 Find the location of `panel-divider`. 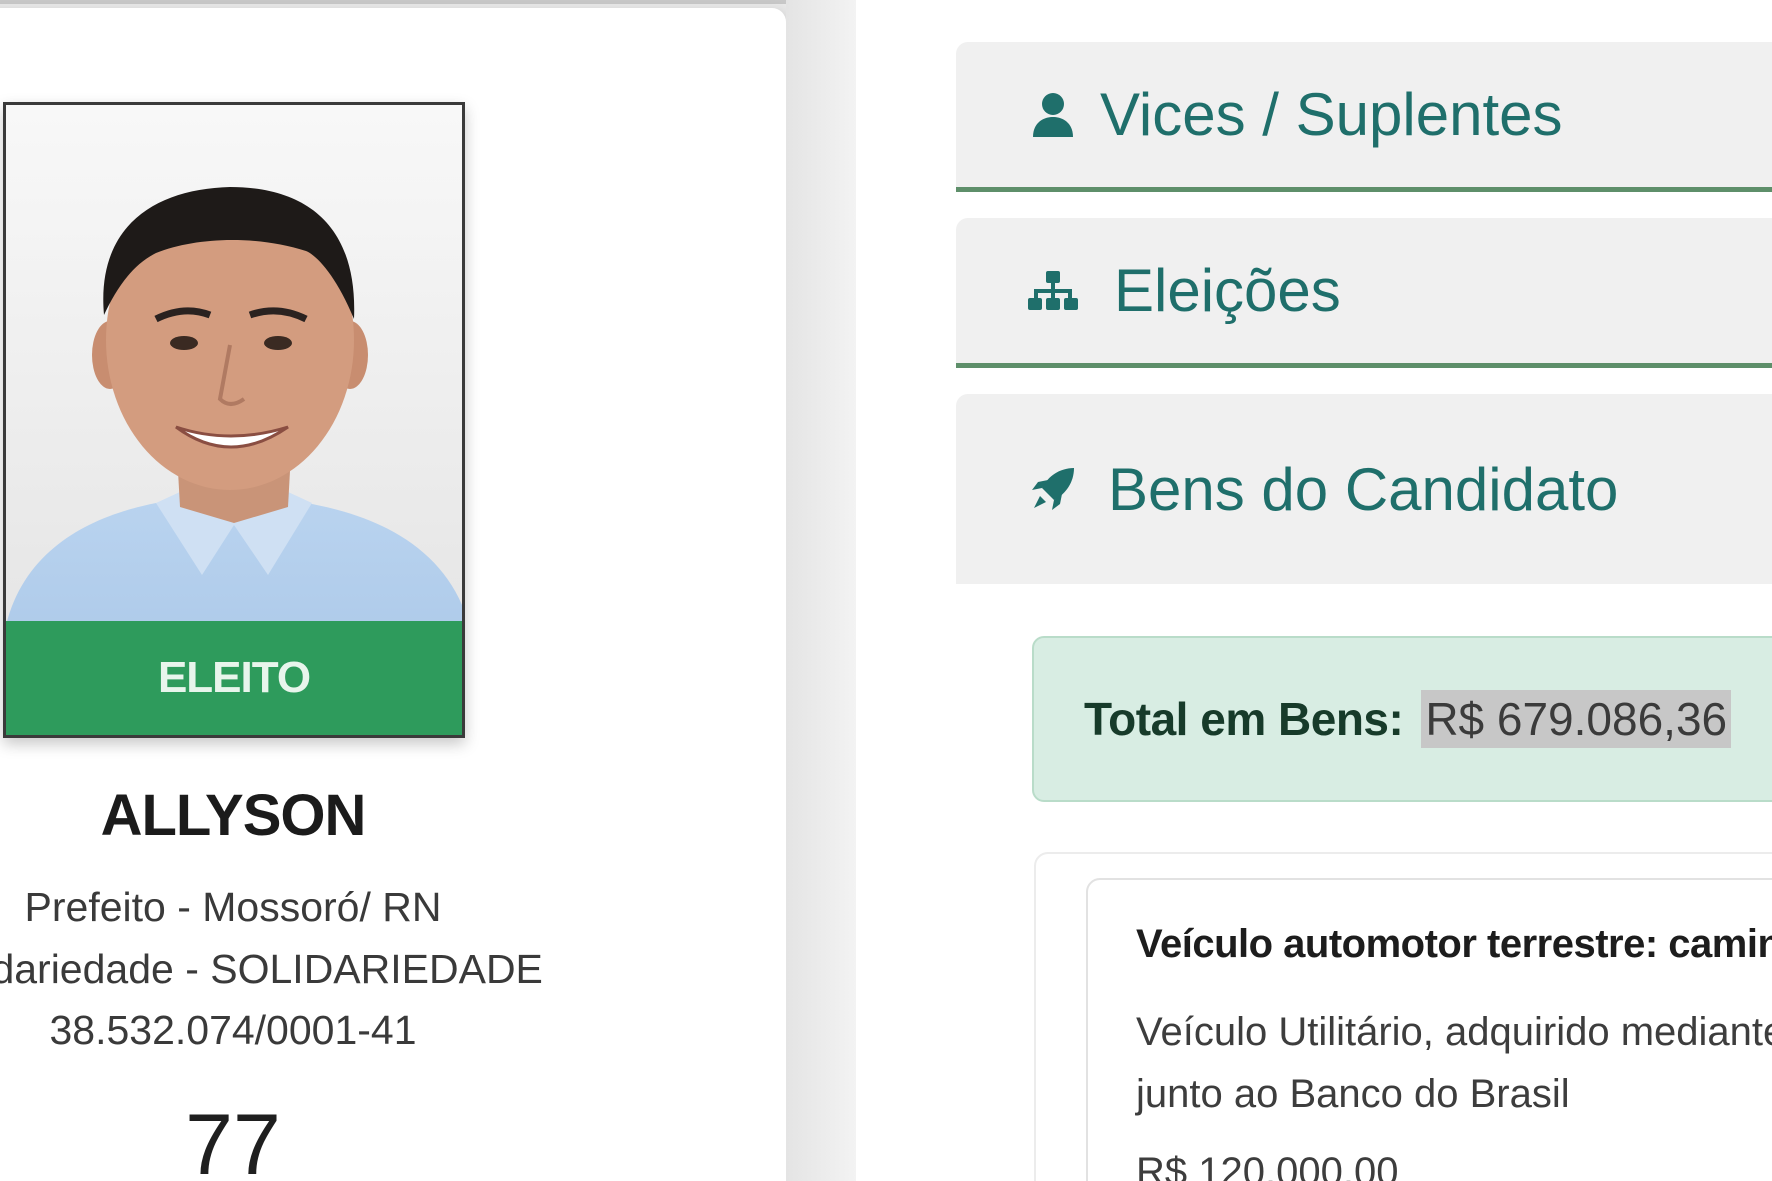

panel-divider is located at coordinates (821, 590).